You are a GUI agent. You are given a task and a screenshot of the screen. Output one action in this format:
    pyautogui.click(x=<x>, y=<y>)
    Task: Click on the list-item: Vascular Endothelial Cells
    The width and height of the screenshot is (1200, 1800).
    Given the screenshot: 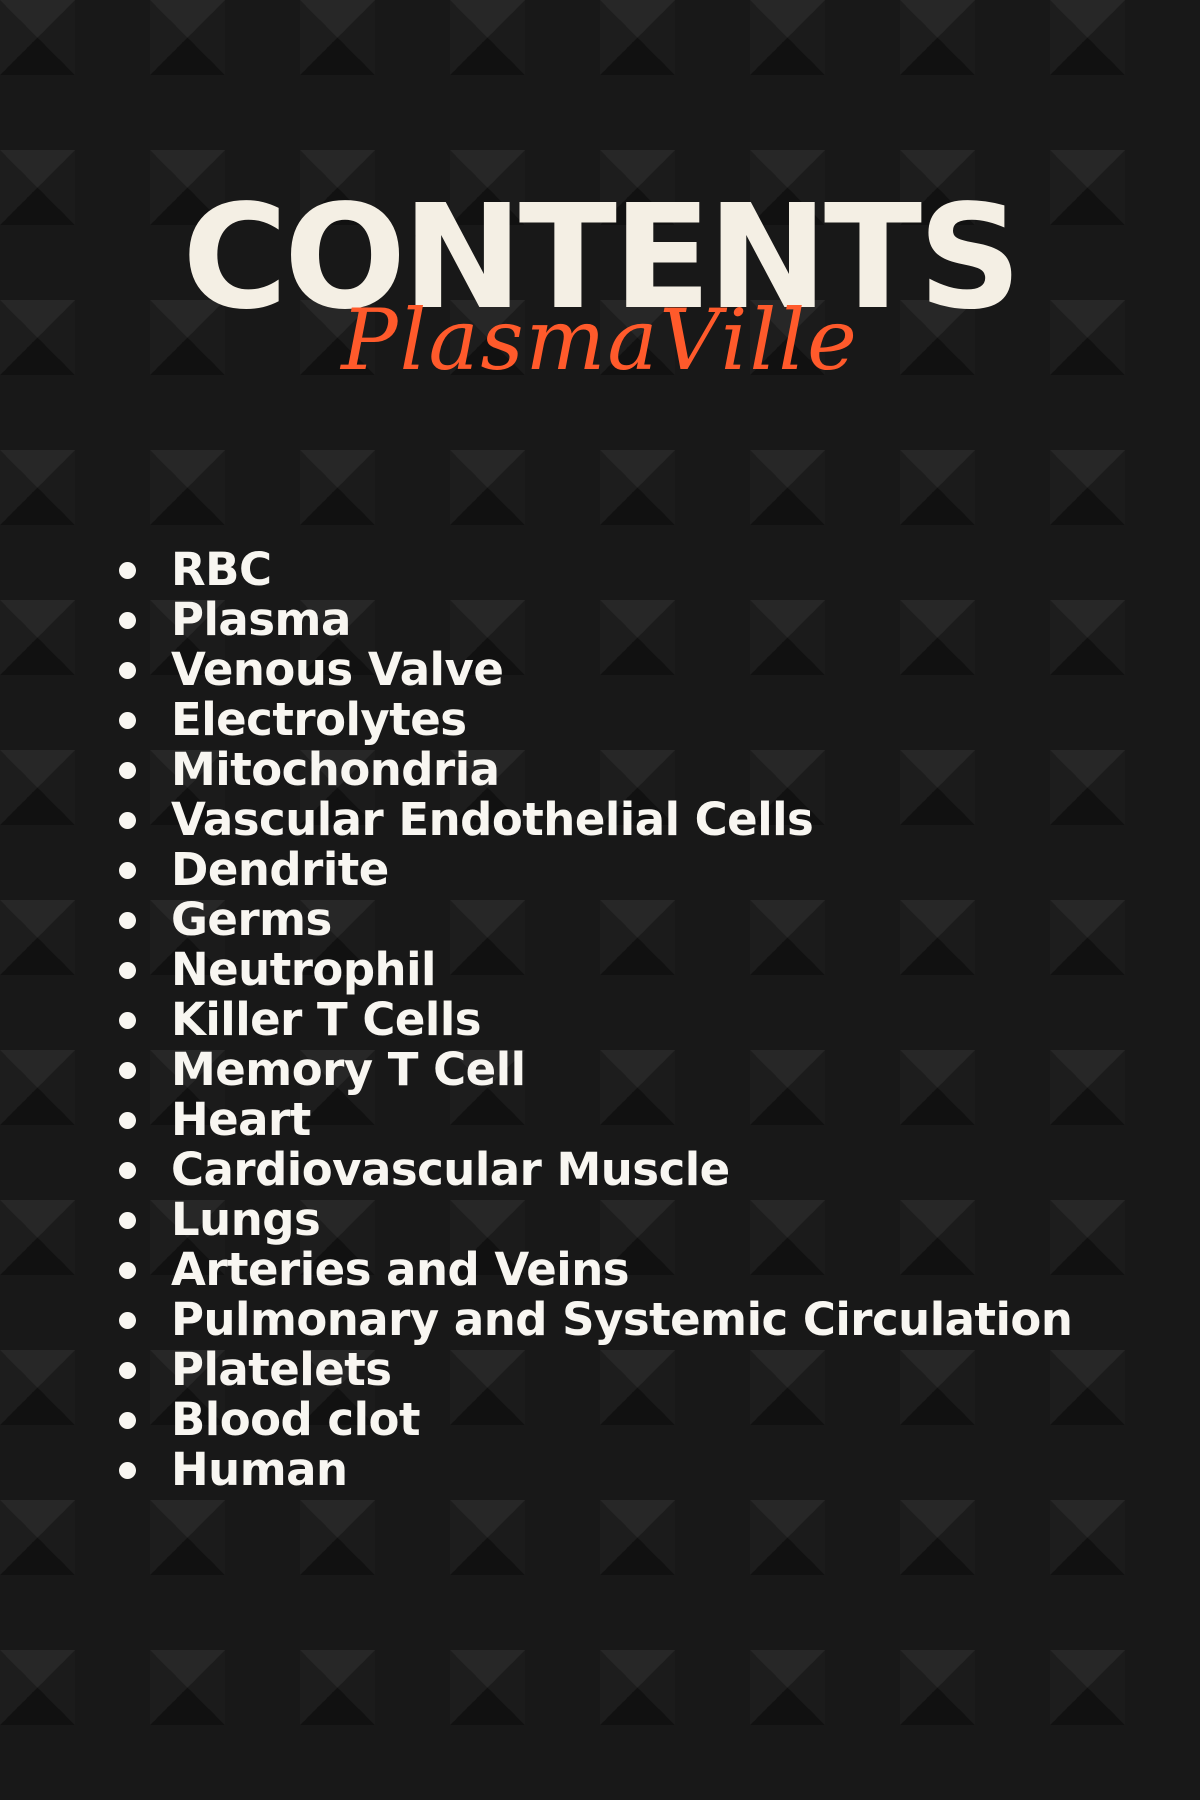 What is the action you would take?
    pyautogui.click(x=593, y=820)
    